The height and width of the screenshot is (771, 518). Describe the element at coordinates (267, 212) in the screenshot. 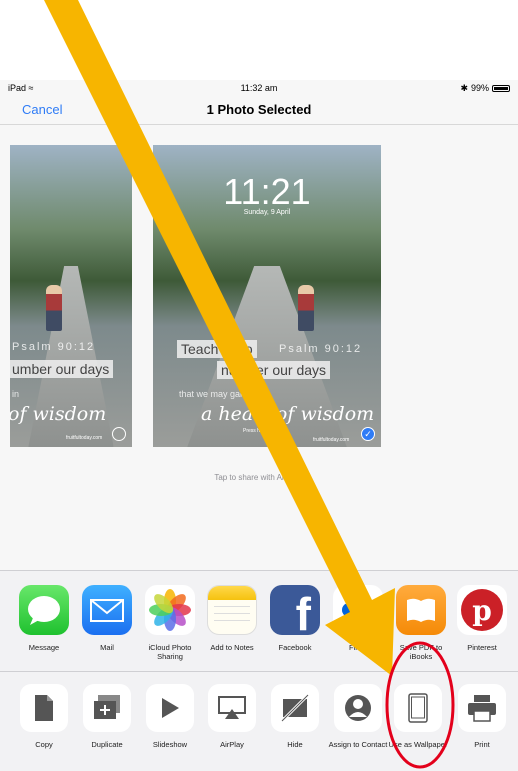

I see `lockscreen-date: Sunday, 9 April` at that location.